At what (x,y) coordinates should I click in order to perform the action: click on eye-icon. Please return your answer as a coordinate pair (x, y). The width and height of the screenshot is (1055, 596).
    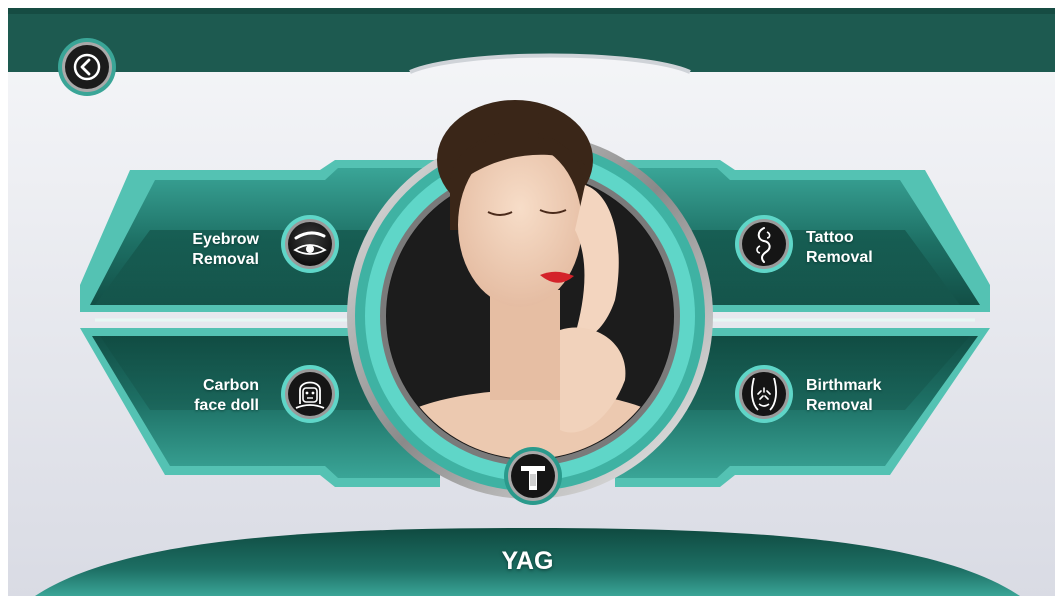
    Looking at the image, I should click on (310, 244).